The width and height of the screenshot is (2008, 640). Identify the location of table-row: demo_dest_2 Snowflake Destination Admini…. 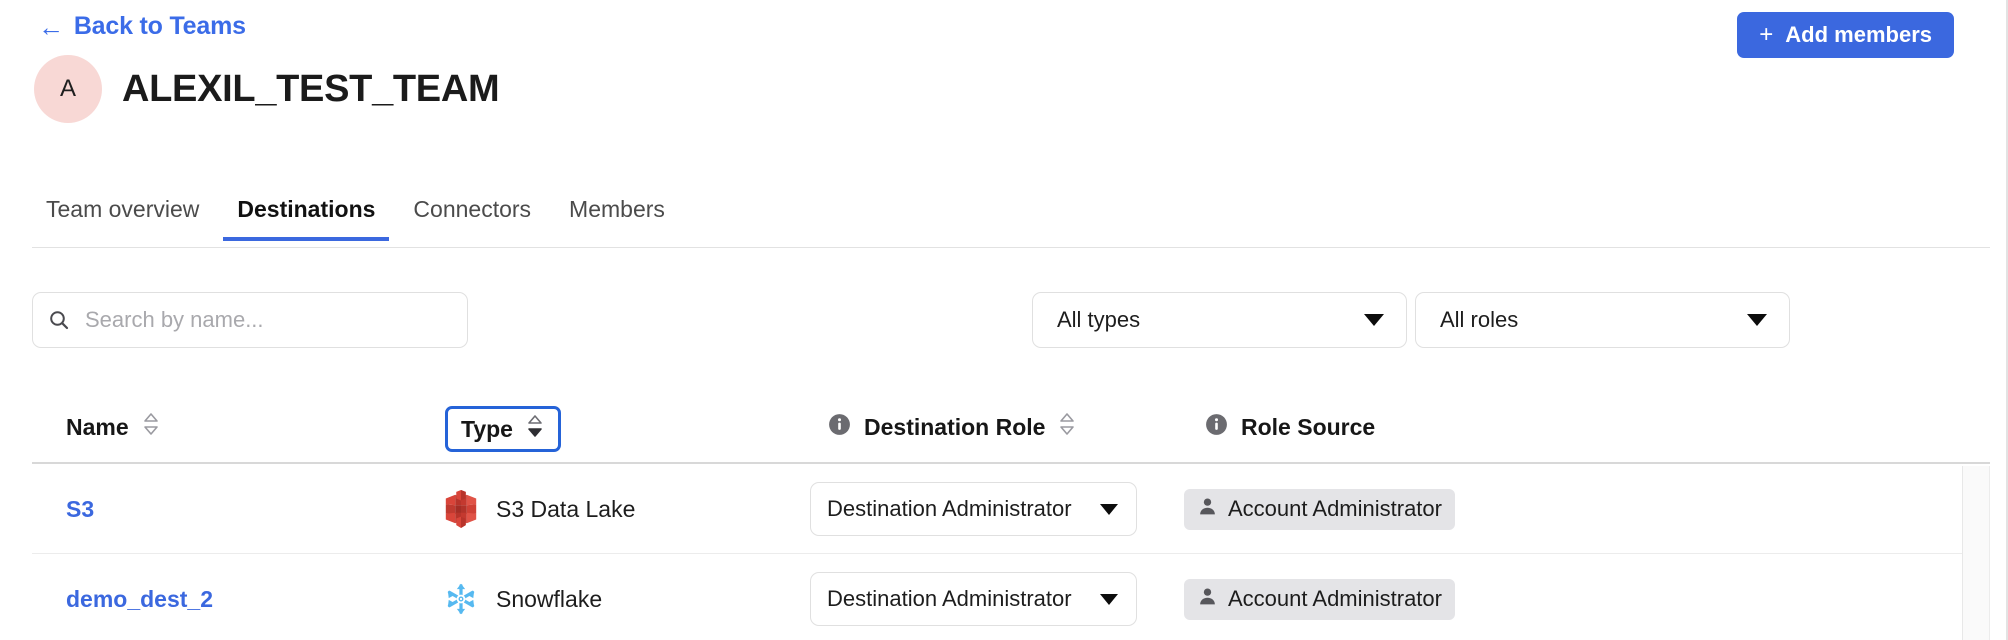
(1011, 597).